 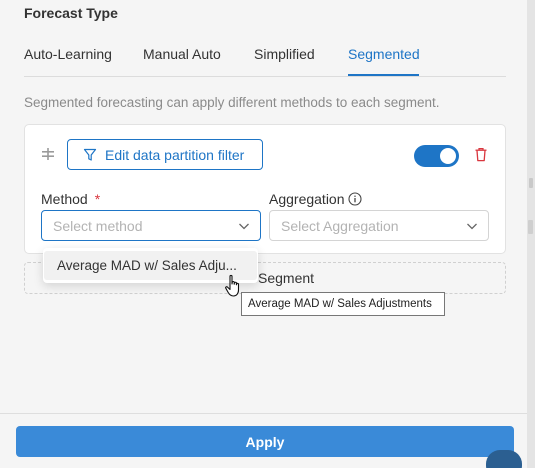 I want to click on trash-icon, so click(x=481, y=154).